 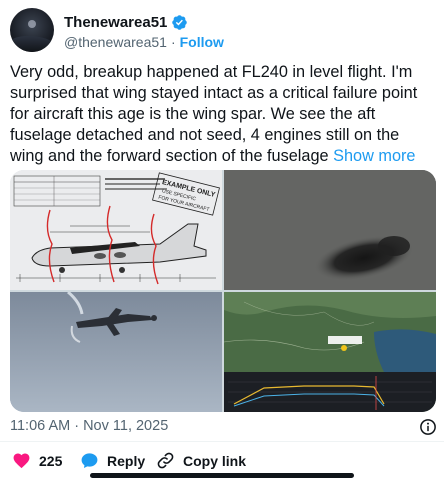 What do you see at coordinates (21, 461) in the screenshot?
I see `heart-icon` at bounding box center [21, 461].